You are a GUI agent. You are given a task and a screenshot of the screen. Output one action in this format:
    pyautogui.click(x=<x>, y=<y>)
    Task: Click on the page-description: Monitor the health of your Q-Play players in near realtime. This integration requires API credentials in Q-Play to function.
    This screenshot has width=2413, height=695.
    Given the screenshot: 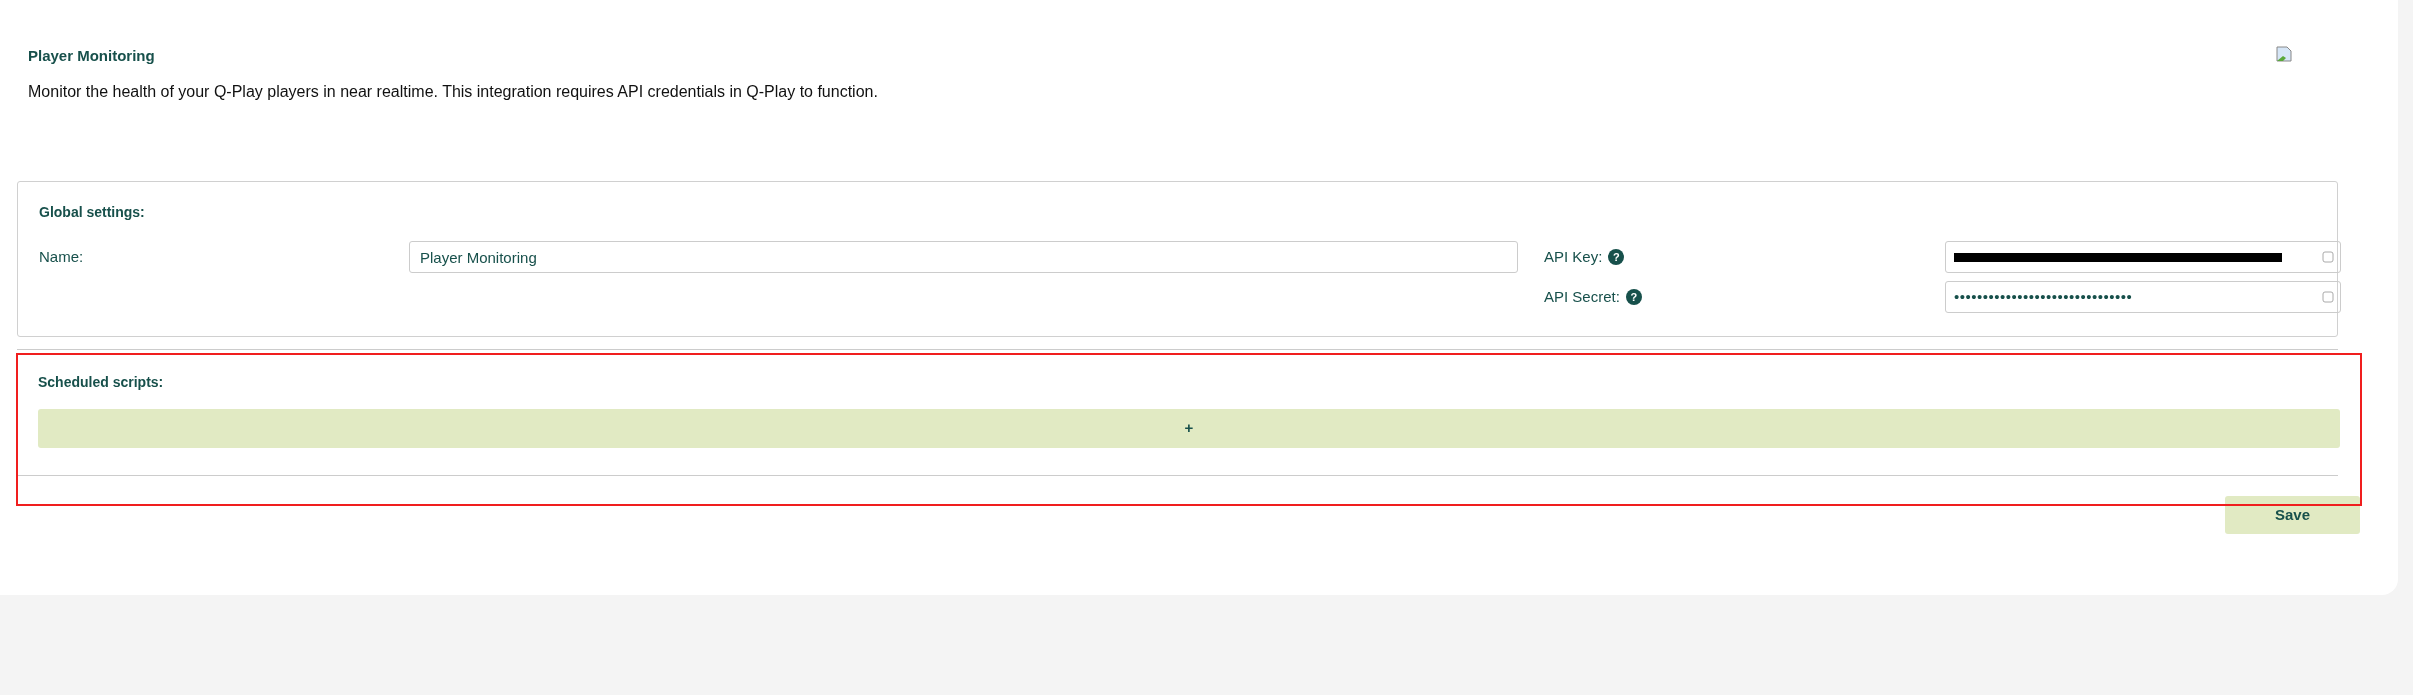 What is the action you would take?
    pyautogui.click(x=453, y=92)
    